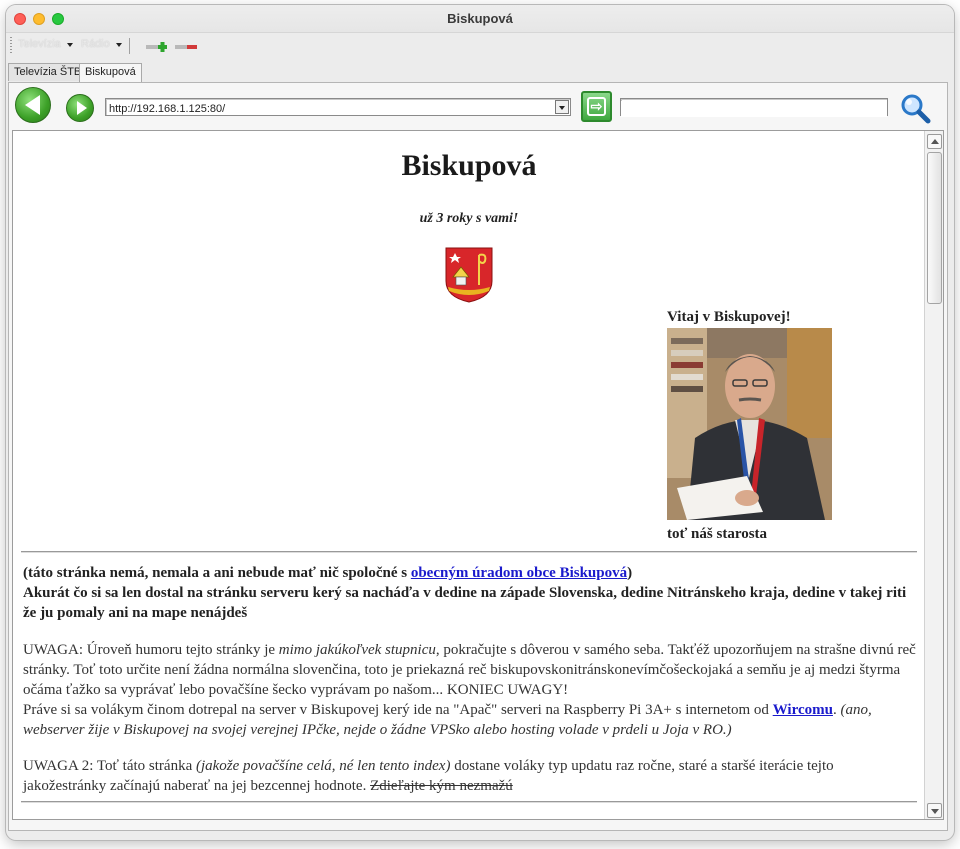 This screenshot has width=960, height=849. What do you see at coordinates (48, 72) in the screenshot?
I see `tab-televizia-stb: Televízia ŠTB` at bounding box center [48, 72].